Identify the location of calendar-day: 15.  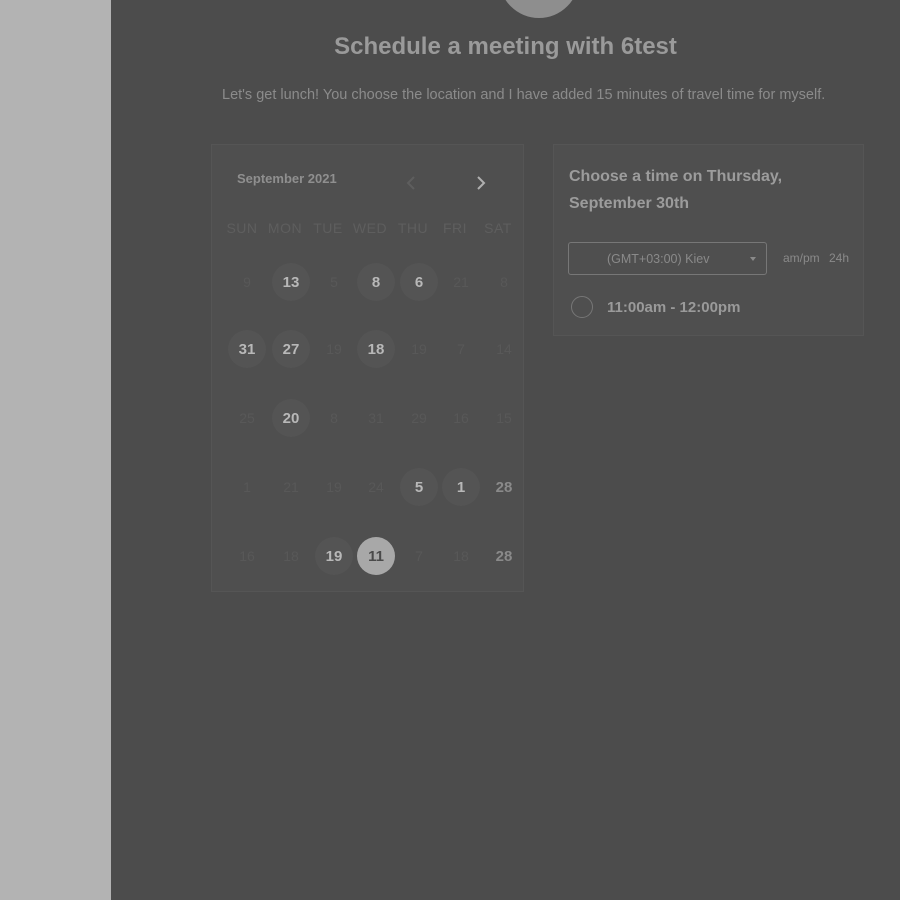
(504, 418).